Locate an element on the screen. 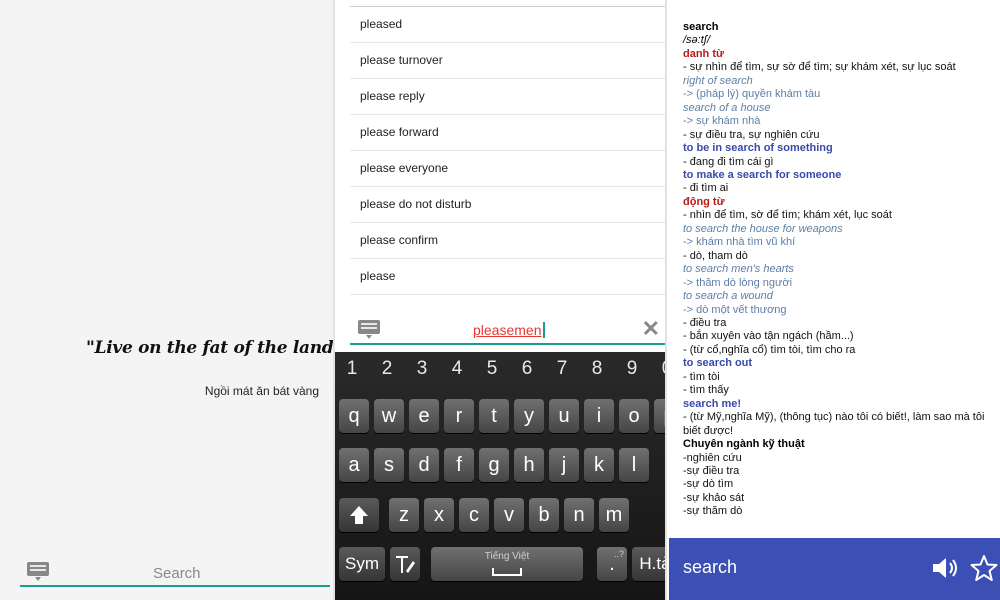 The image size is (1000, 600). period-key-hint: ..? is located at coordinates (618, 554).